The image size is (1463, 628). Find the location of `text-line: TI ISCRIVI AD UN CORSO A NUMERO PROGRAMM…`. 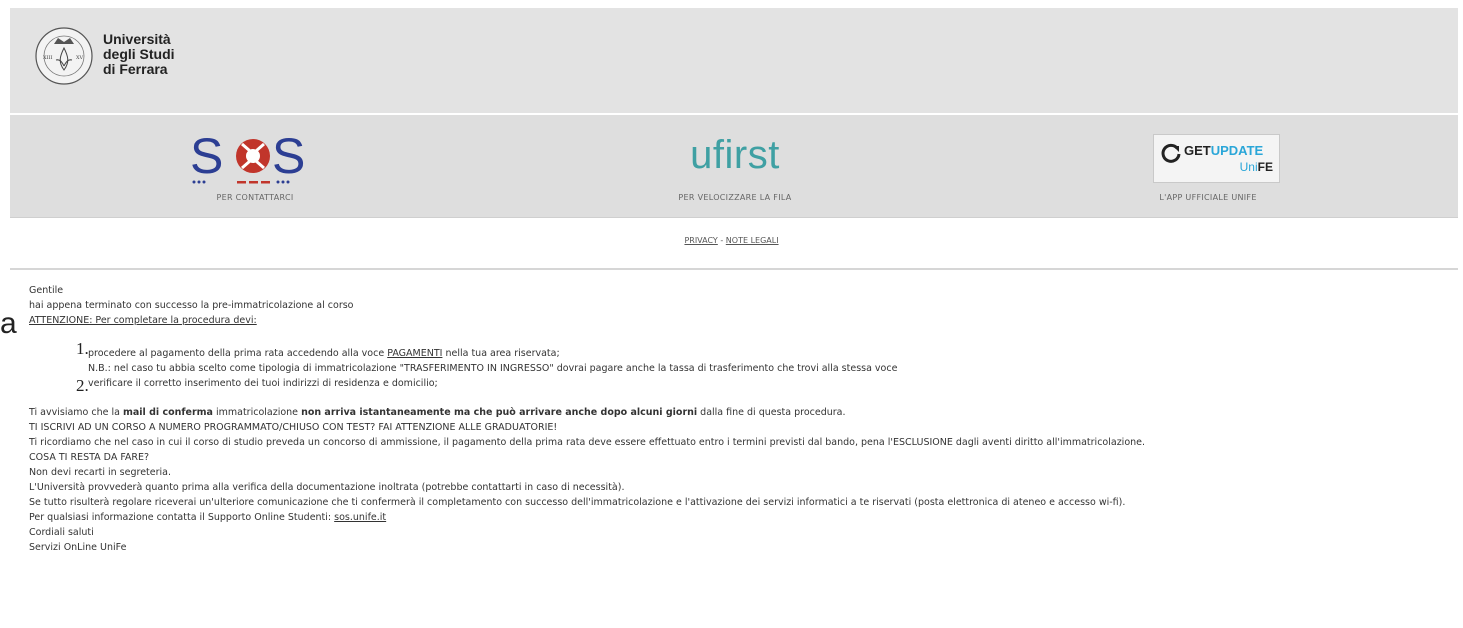

text-line: TI ISCRIVI AD UN CORSO A NUMERO PROGRAMM… is located at coordinates (293, 427).